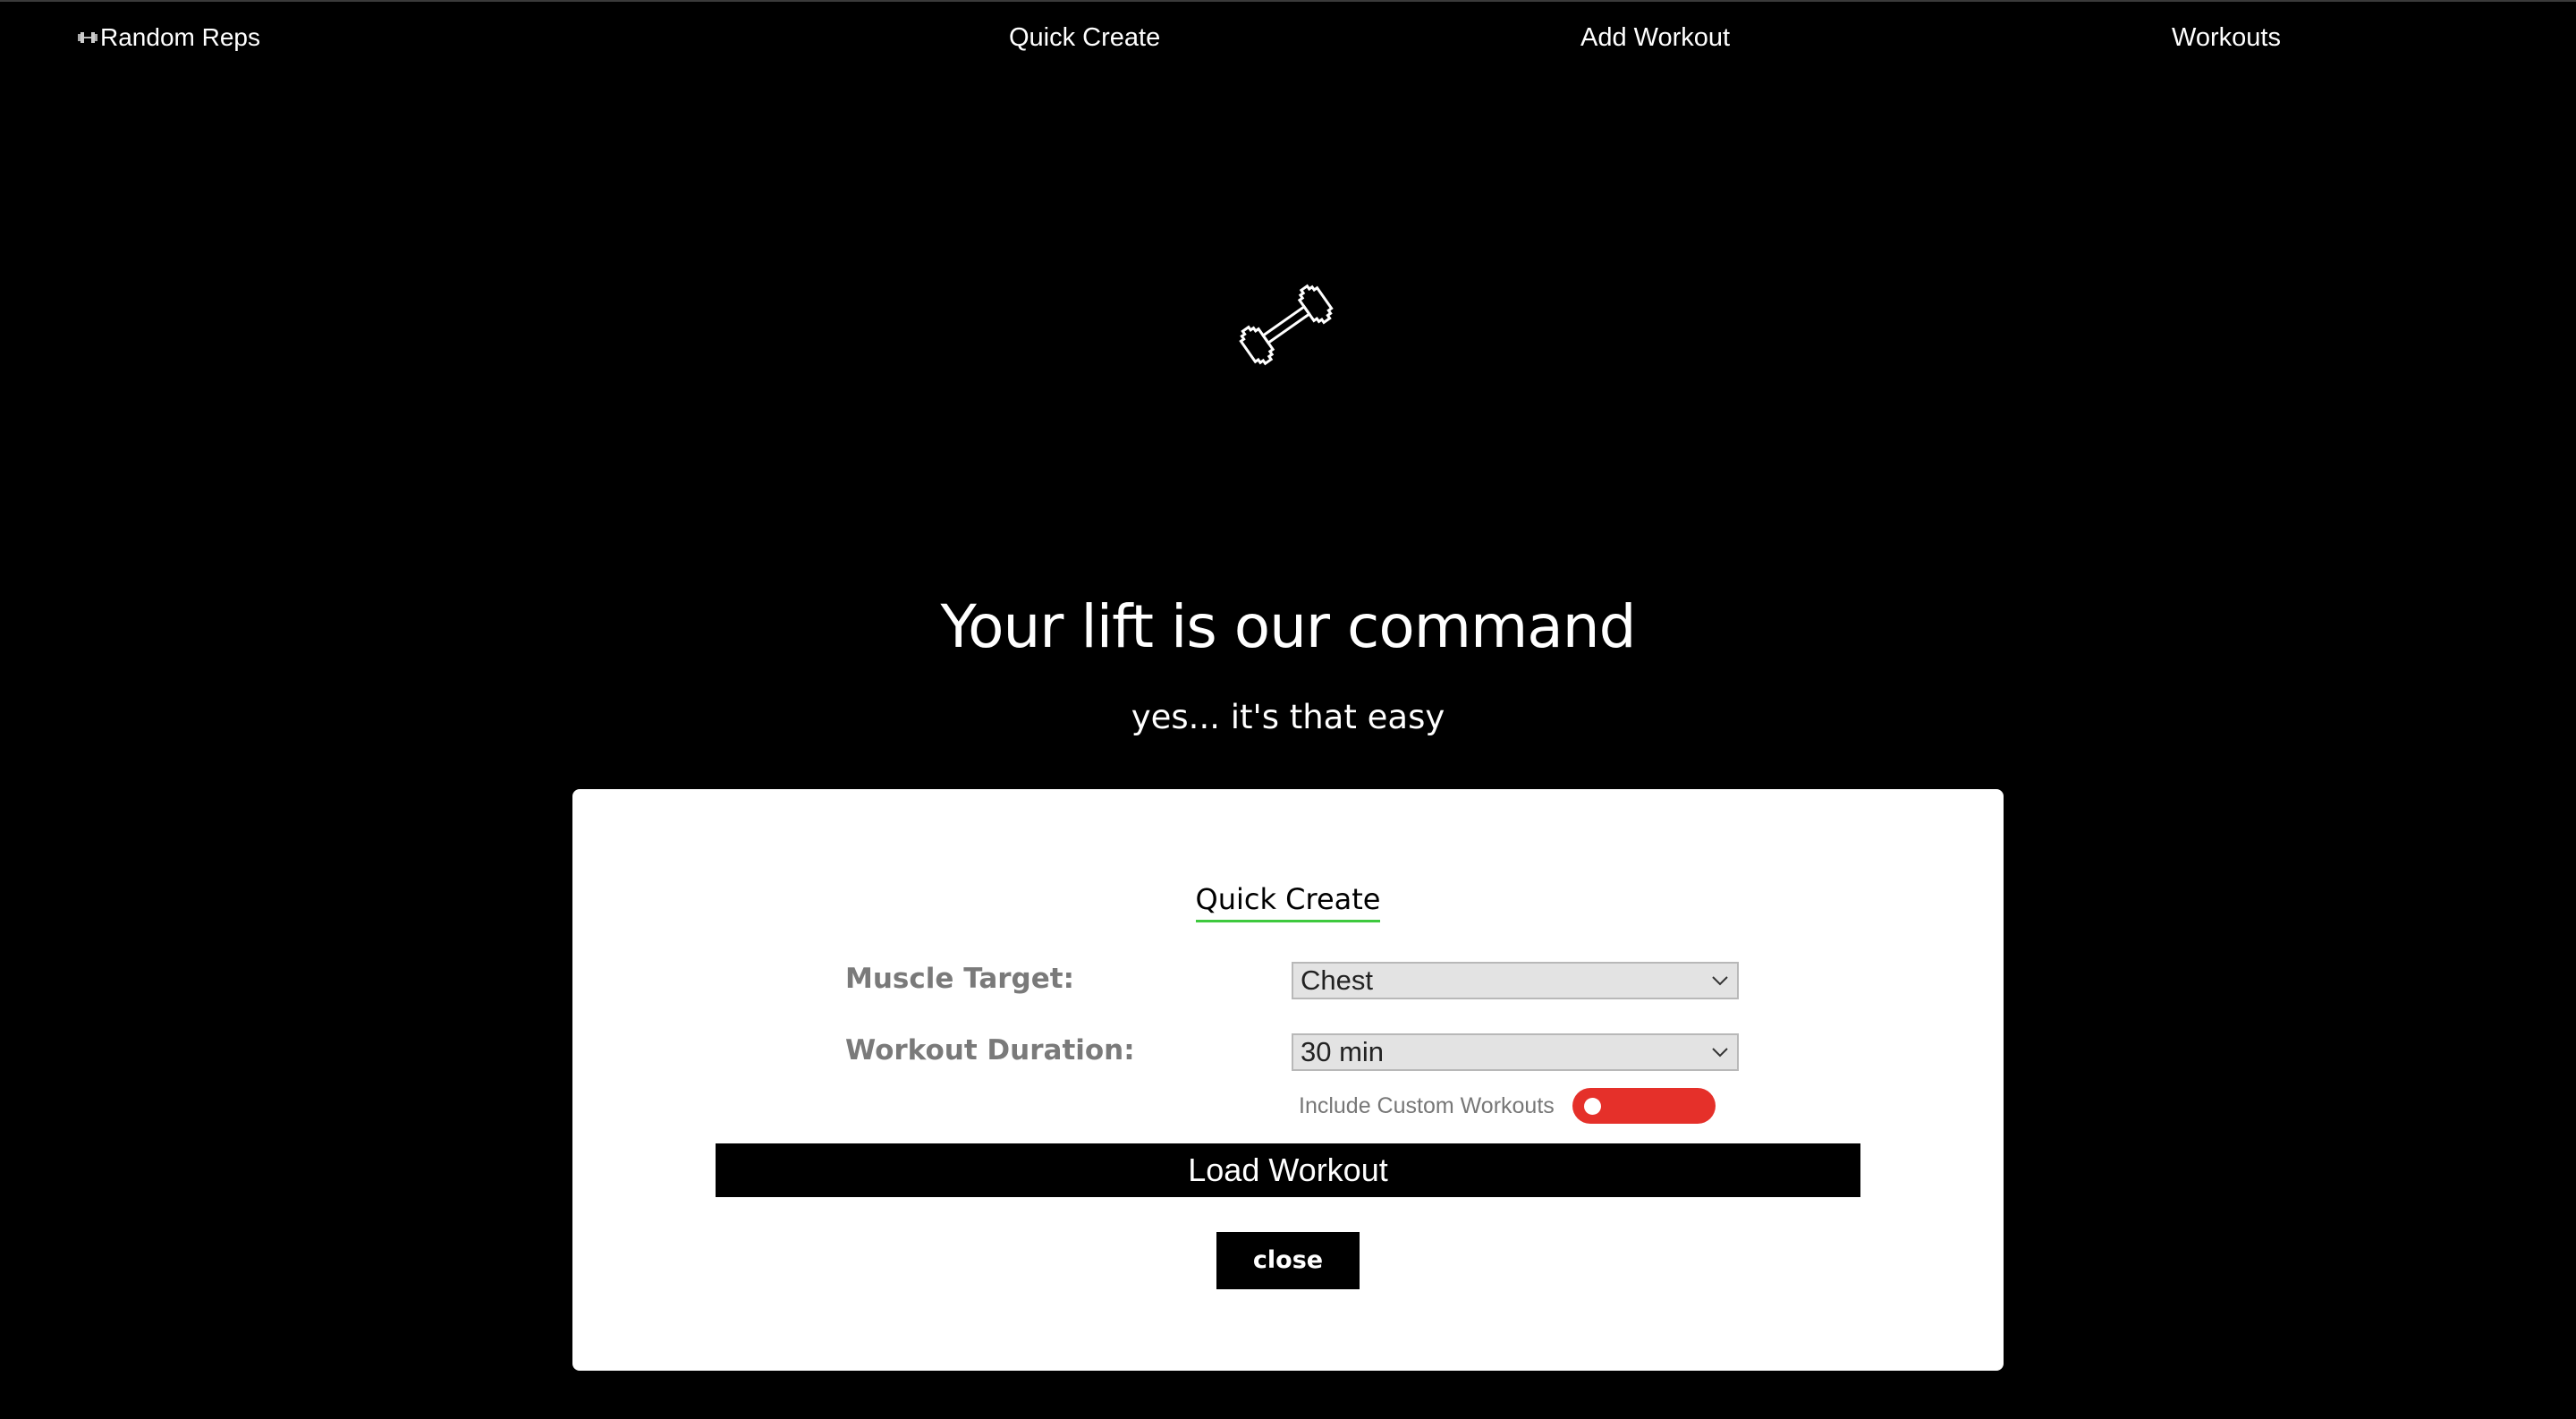 This screenshot has width=2576, height=1419. What do you see at coordinates (180, 37) in the screenshot?
I see `brand-label: Random Reps` at bounding box center [180, 37].